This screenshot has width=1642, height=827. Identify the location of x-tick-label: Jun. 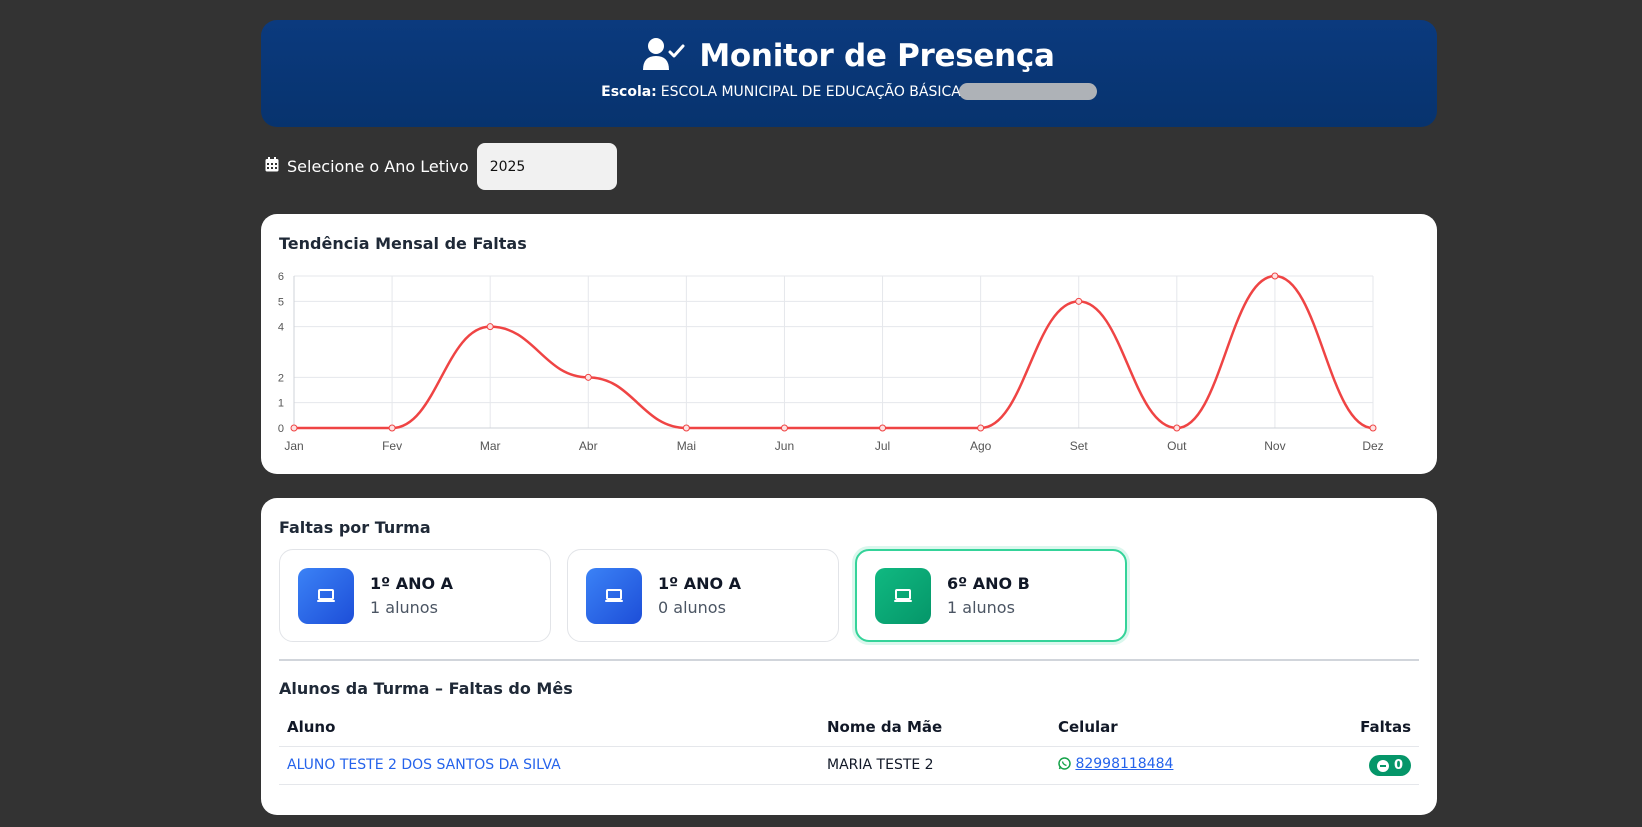
(784, 446).